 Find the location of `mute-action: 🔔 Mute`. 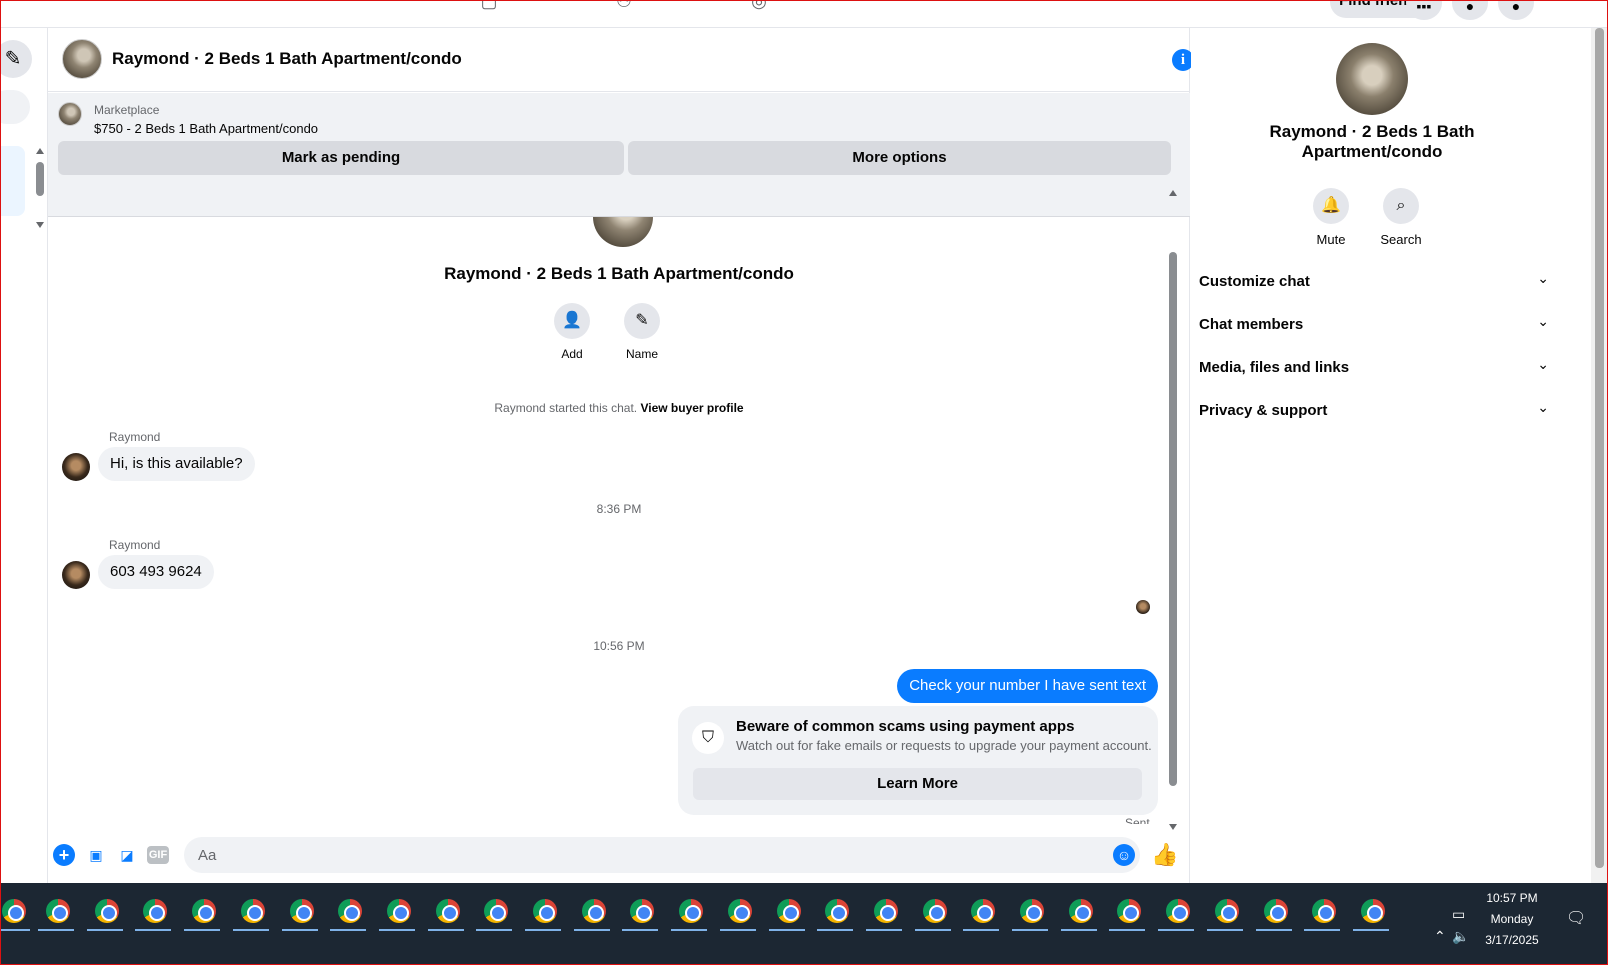

mute-action: 🔔 Mute is located at coordinates (1331, 217).